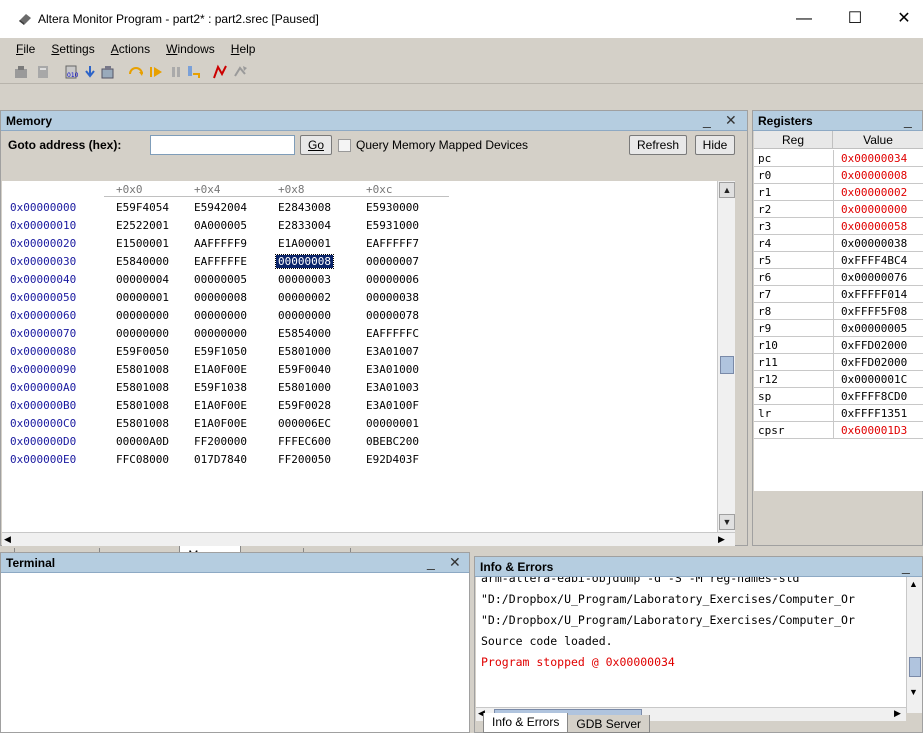 The width and height of the screenshot is (923, 733). I want to click on register-value: 0x0000001C, so click(874, 379).